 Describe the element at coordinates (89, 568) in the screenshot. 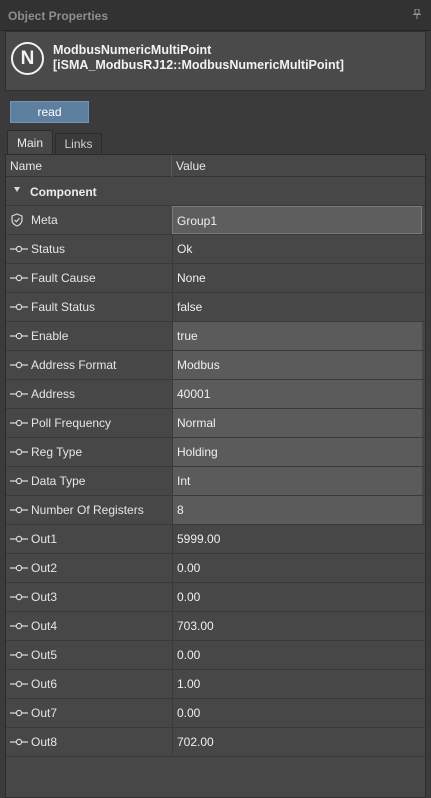

I see `property-name-cell: Out2` at that location.